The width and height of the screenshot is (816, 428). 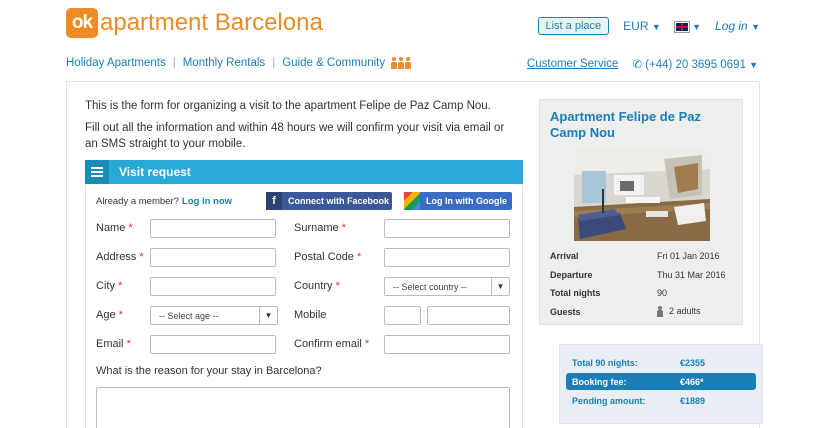 I want to click on nav-right: Customer Service ✆ (+44) 20 3695 0691 ▼, so click(x=642, y=64).